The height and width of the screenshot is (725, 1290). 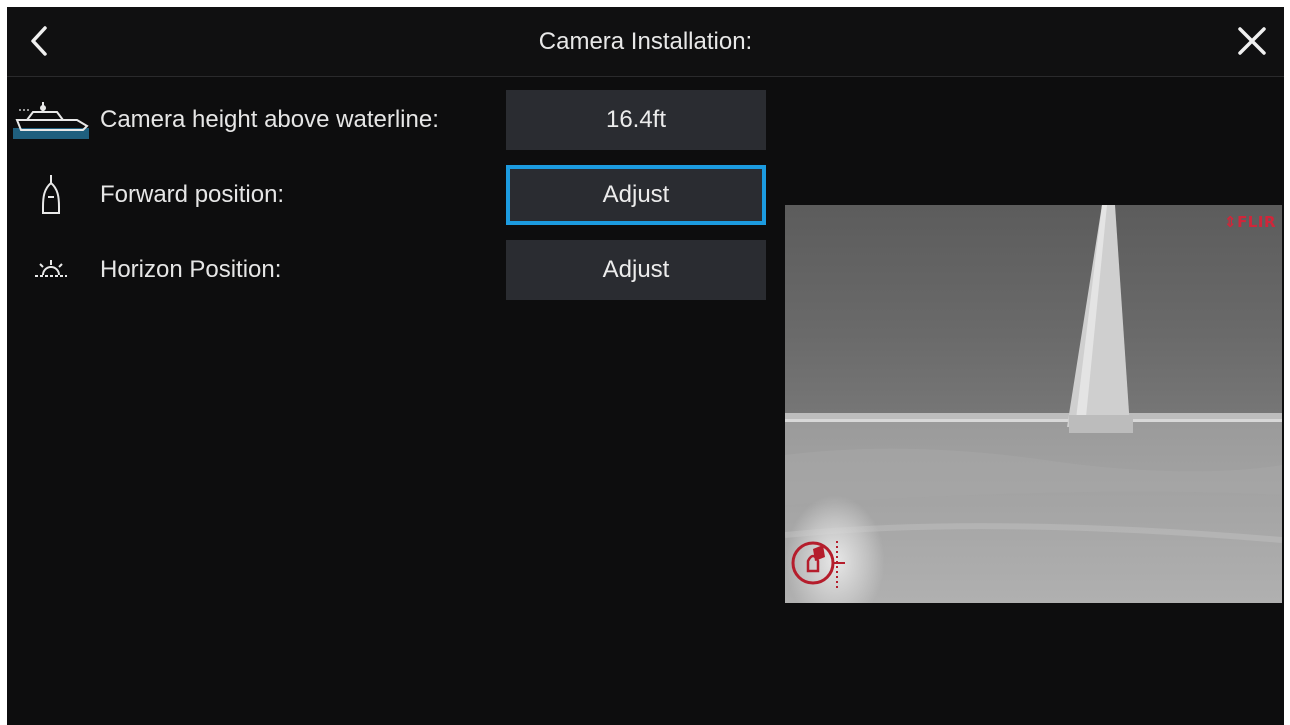 What do you see at coordinates (51, 120) in the screenshot?
I see `boat-waterline-icon` at bounding box center [51, 120].